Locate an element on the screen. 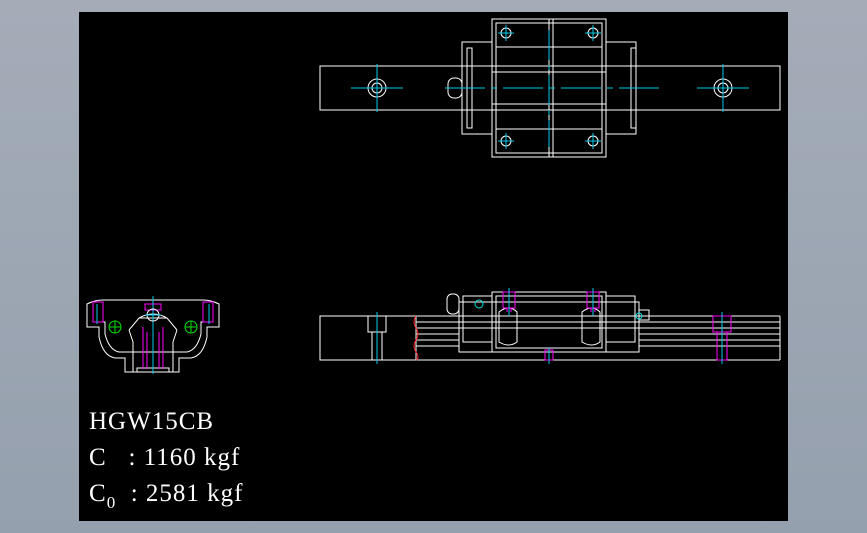 This screenshot has width=867, height=533. top-view is located at coordinates (550, 88).